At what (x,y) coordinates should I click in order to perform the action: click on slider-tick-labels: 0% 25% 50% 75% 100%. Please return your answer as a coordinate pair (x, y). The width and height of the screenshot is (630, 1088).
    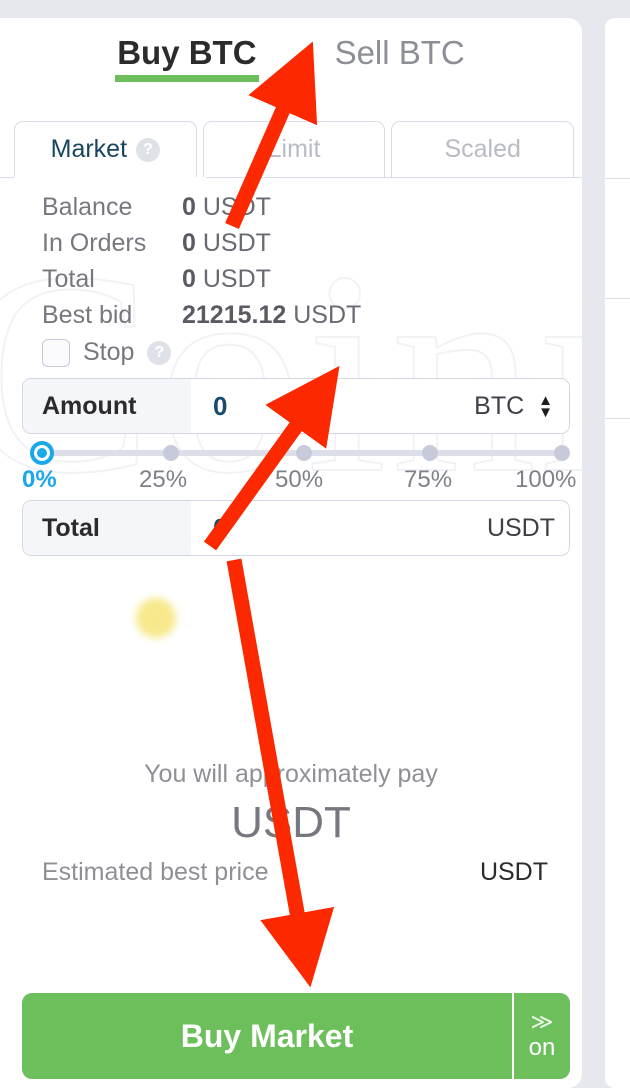
    Looking at the image, I should click on (299, 481).